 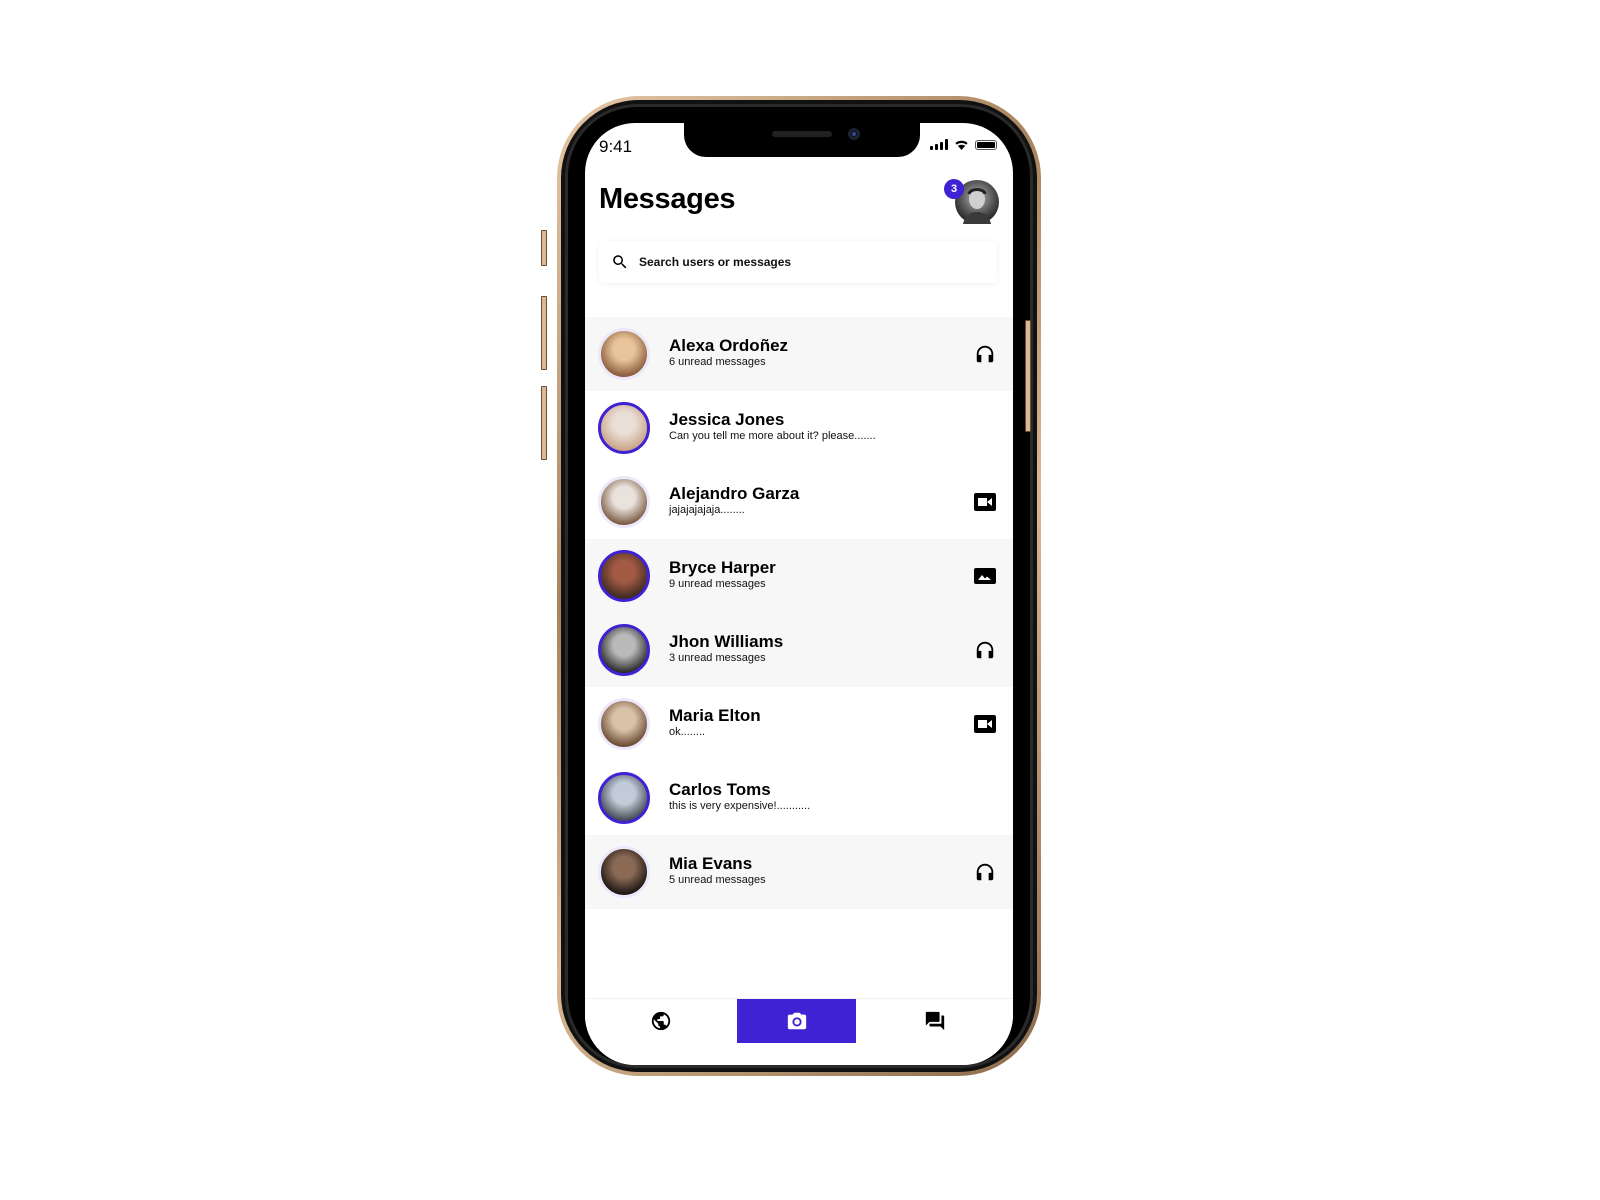 I want to click on contact-name: Carlos Toms, so click(x=720, y=789).